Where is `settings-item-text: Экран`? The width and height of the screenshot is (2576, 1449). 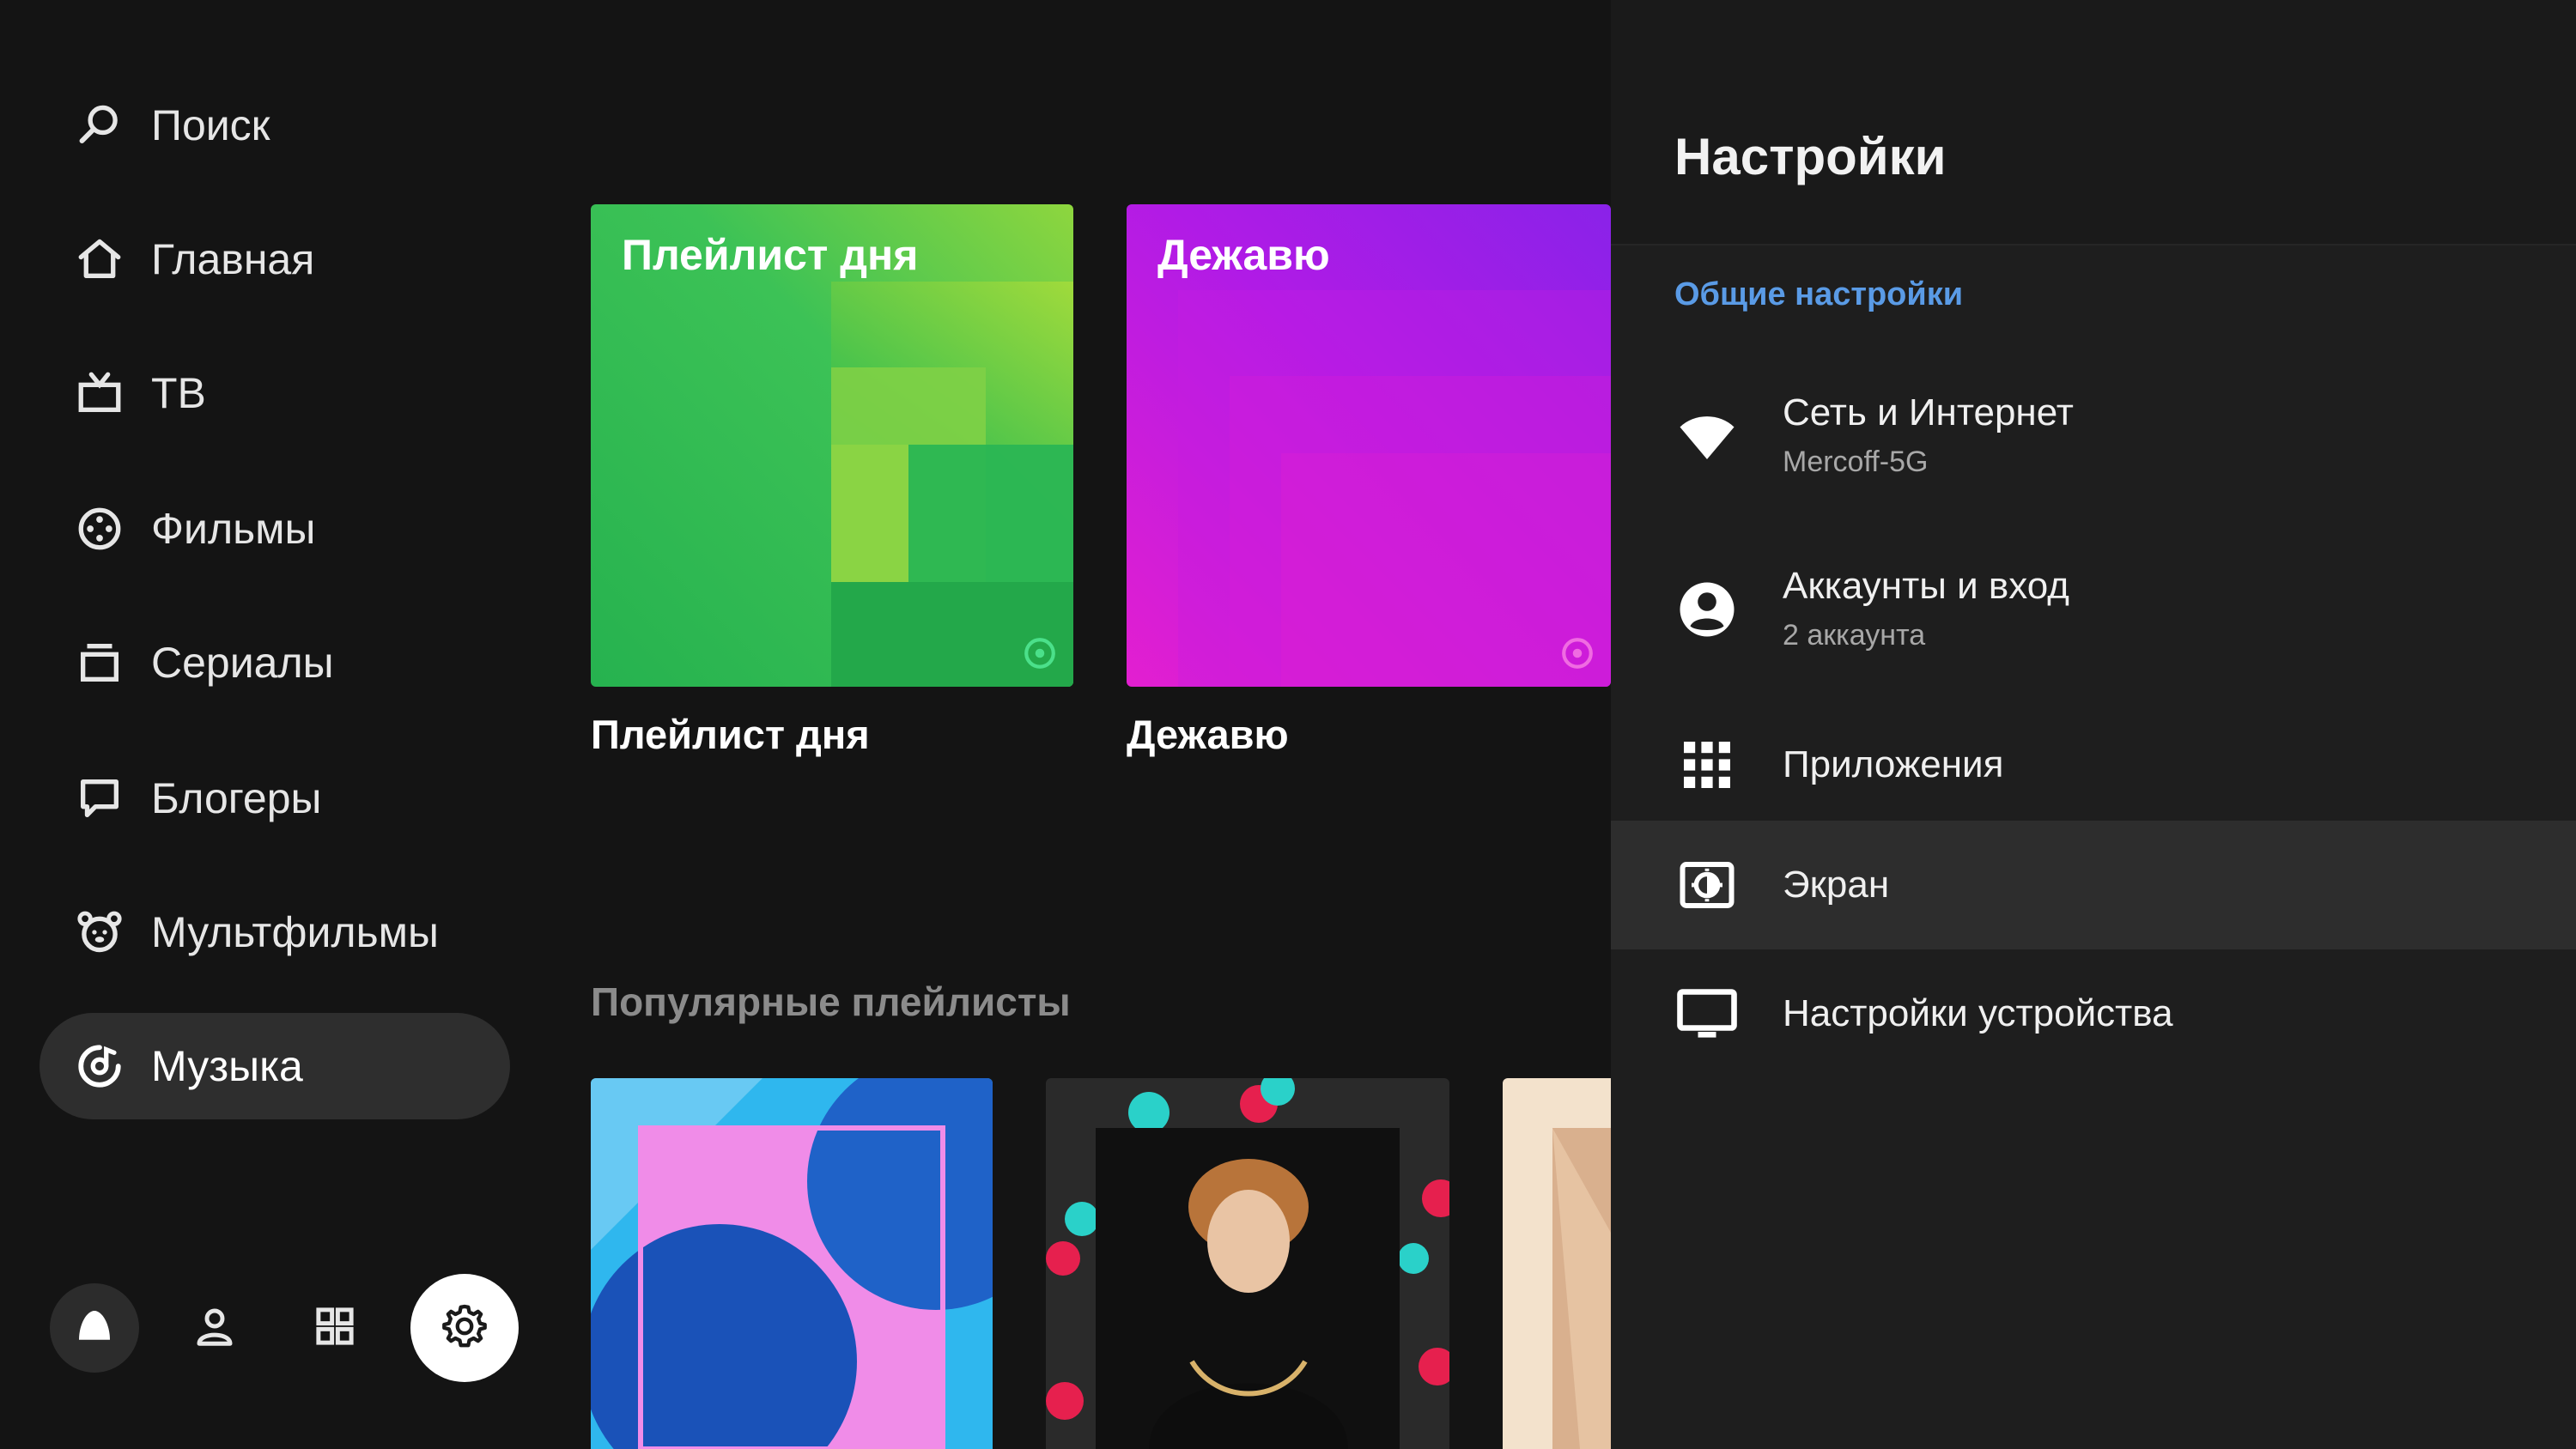
settings-item-text: Экран is located at coordinates (1836, 885).